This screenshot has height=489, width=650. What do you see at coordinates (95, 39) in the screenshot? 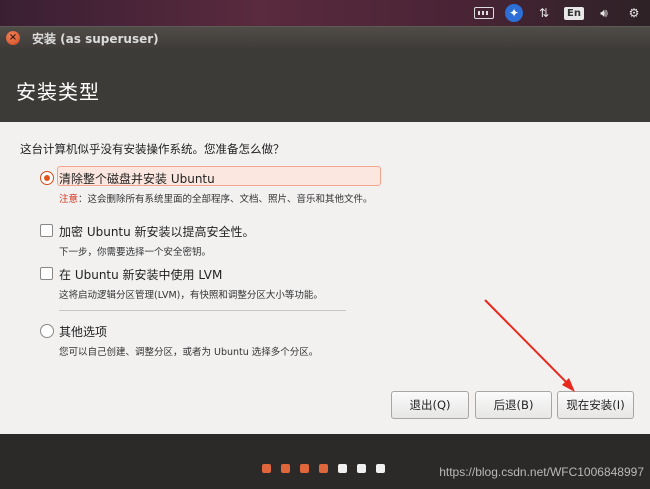
I see `window-title: 安装 (as superuser)` at bounding box center [95, 39].